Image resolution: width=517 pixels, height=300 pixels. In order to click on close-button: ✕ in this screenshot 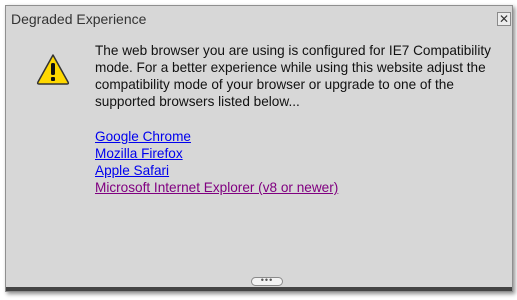, I will do `click(504, 19)`.